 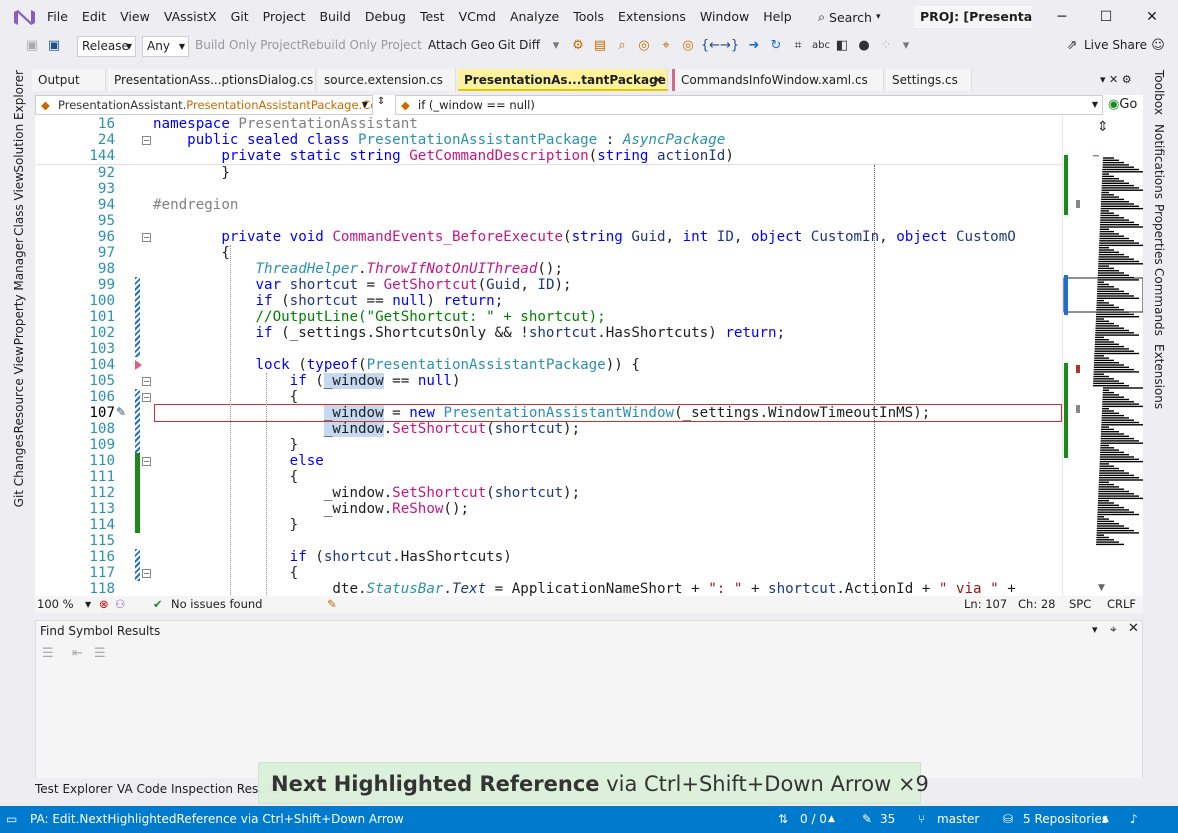 I want to click on code-line: 93, so click(x=548, y=189).